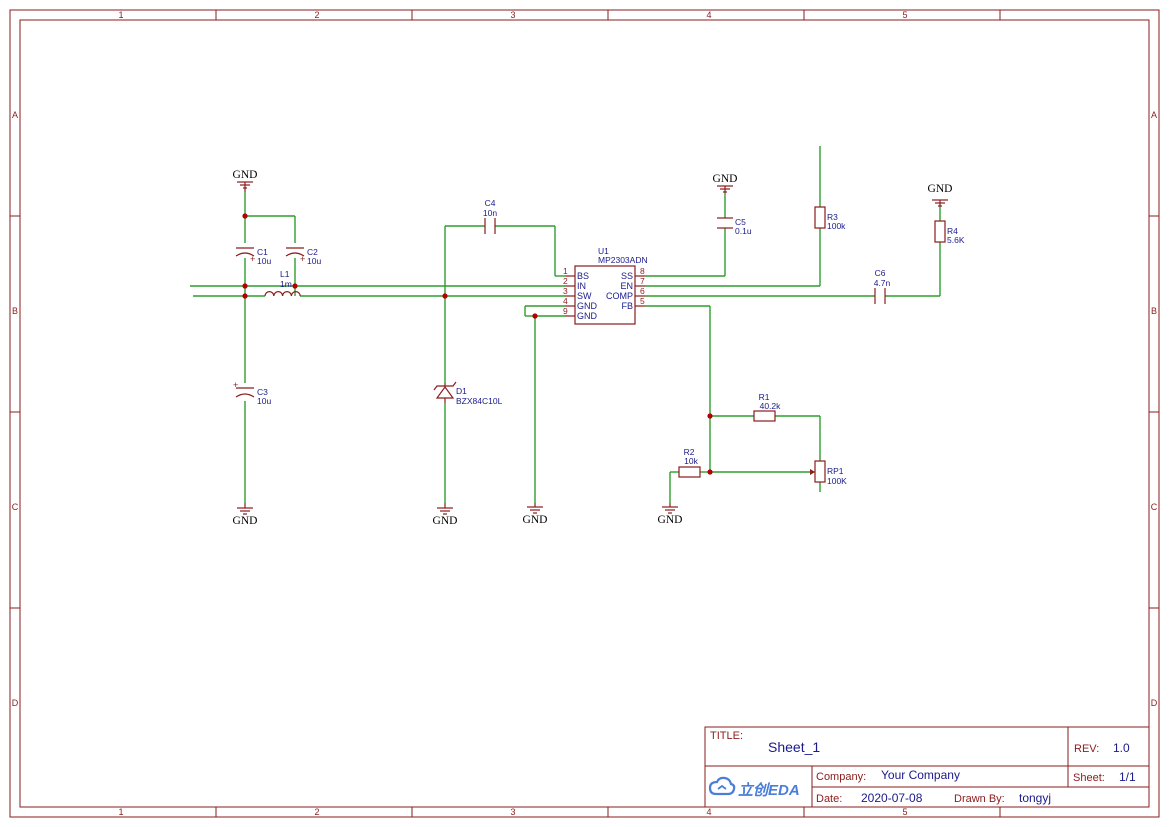 The image size is (1169, 827). What do you see at coordinates (784, 790) in the screenshot?
I see `logo-text-en: EDA` at bounding box center [784, 790].